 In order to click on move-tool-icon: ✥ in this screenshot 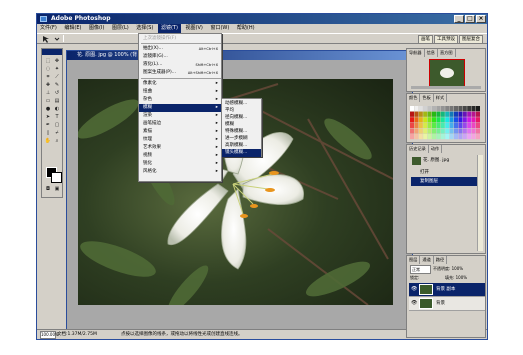, I will do `click(57, 61)`.